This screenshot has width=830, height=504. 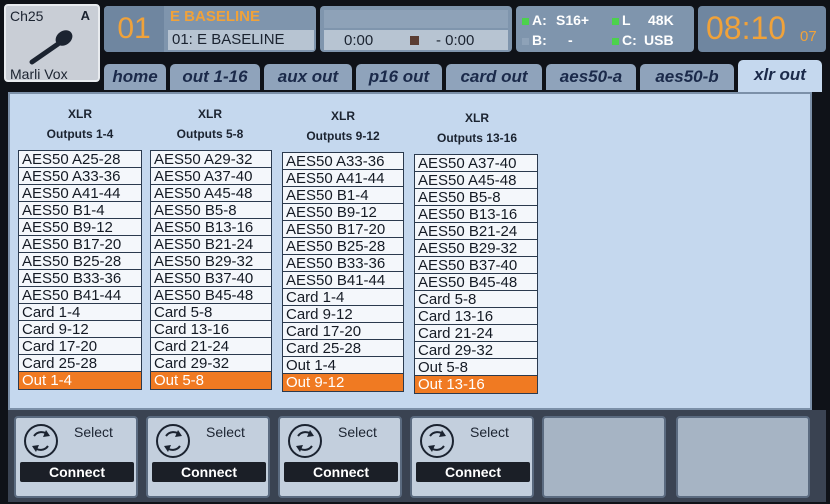 What do you see at coordinates (604, 457) in the screenshot?
I see `encoder-5-empty` at bounding box center [604, 457].